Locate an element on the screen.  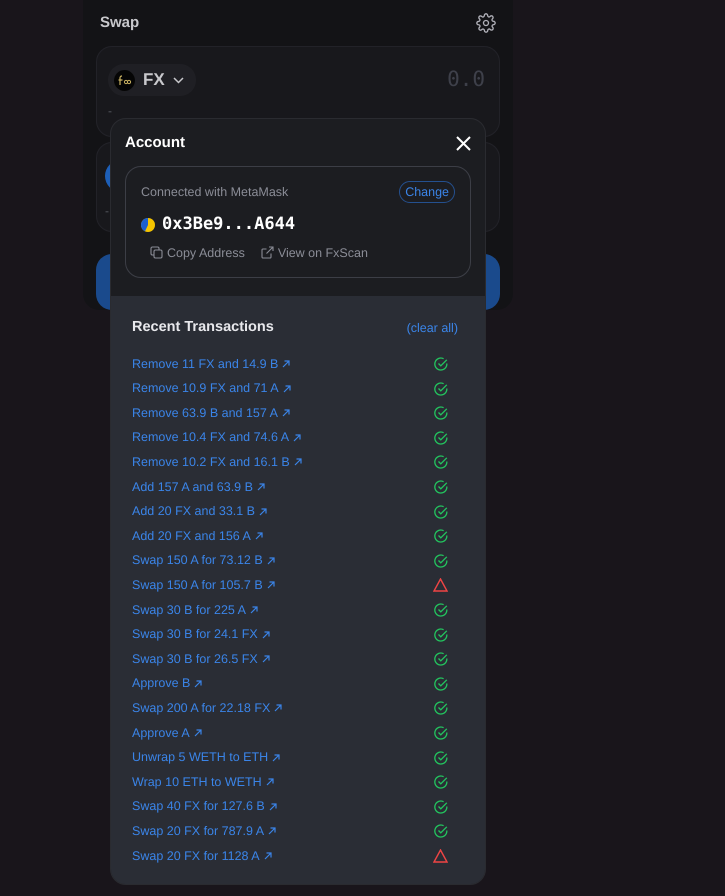
external-link-icon is located at coordinates (267, 253).